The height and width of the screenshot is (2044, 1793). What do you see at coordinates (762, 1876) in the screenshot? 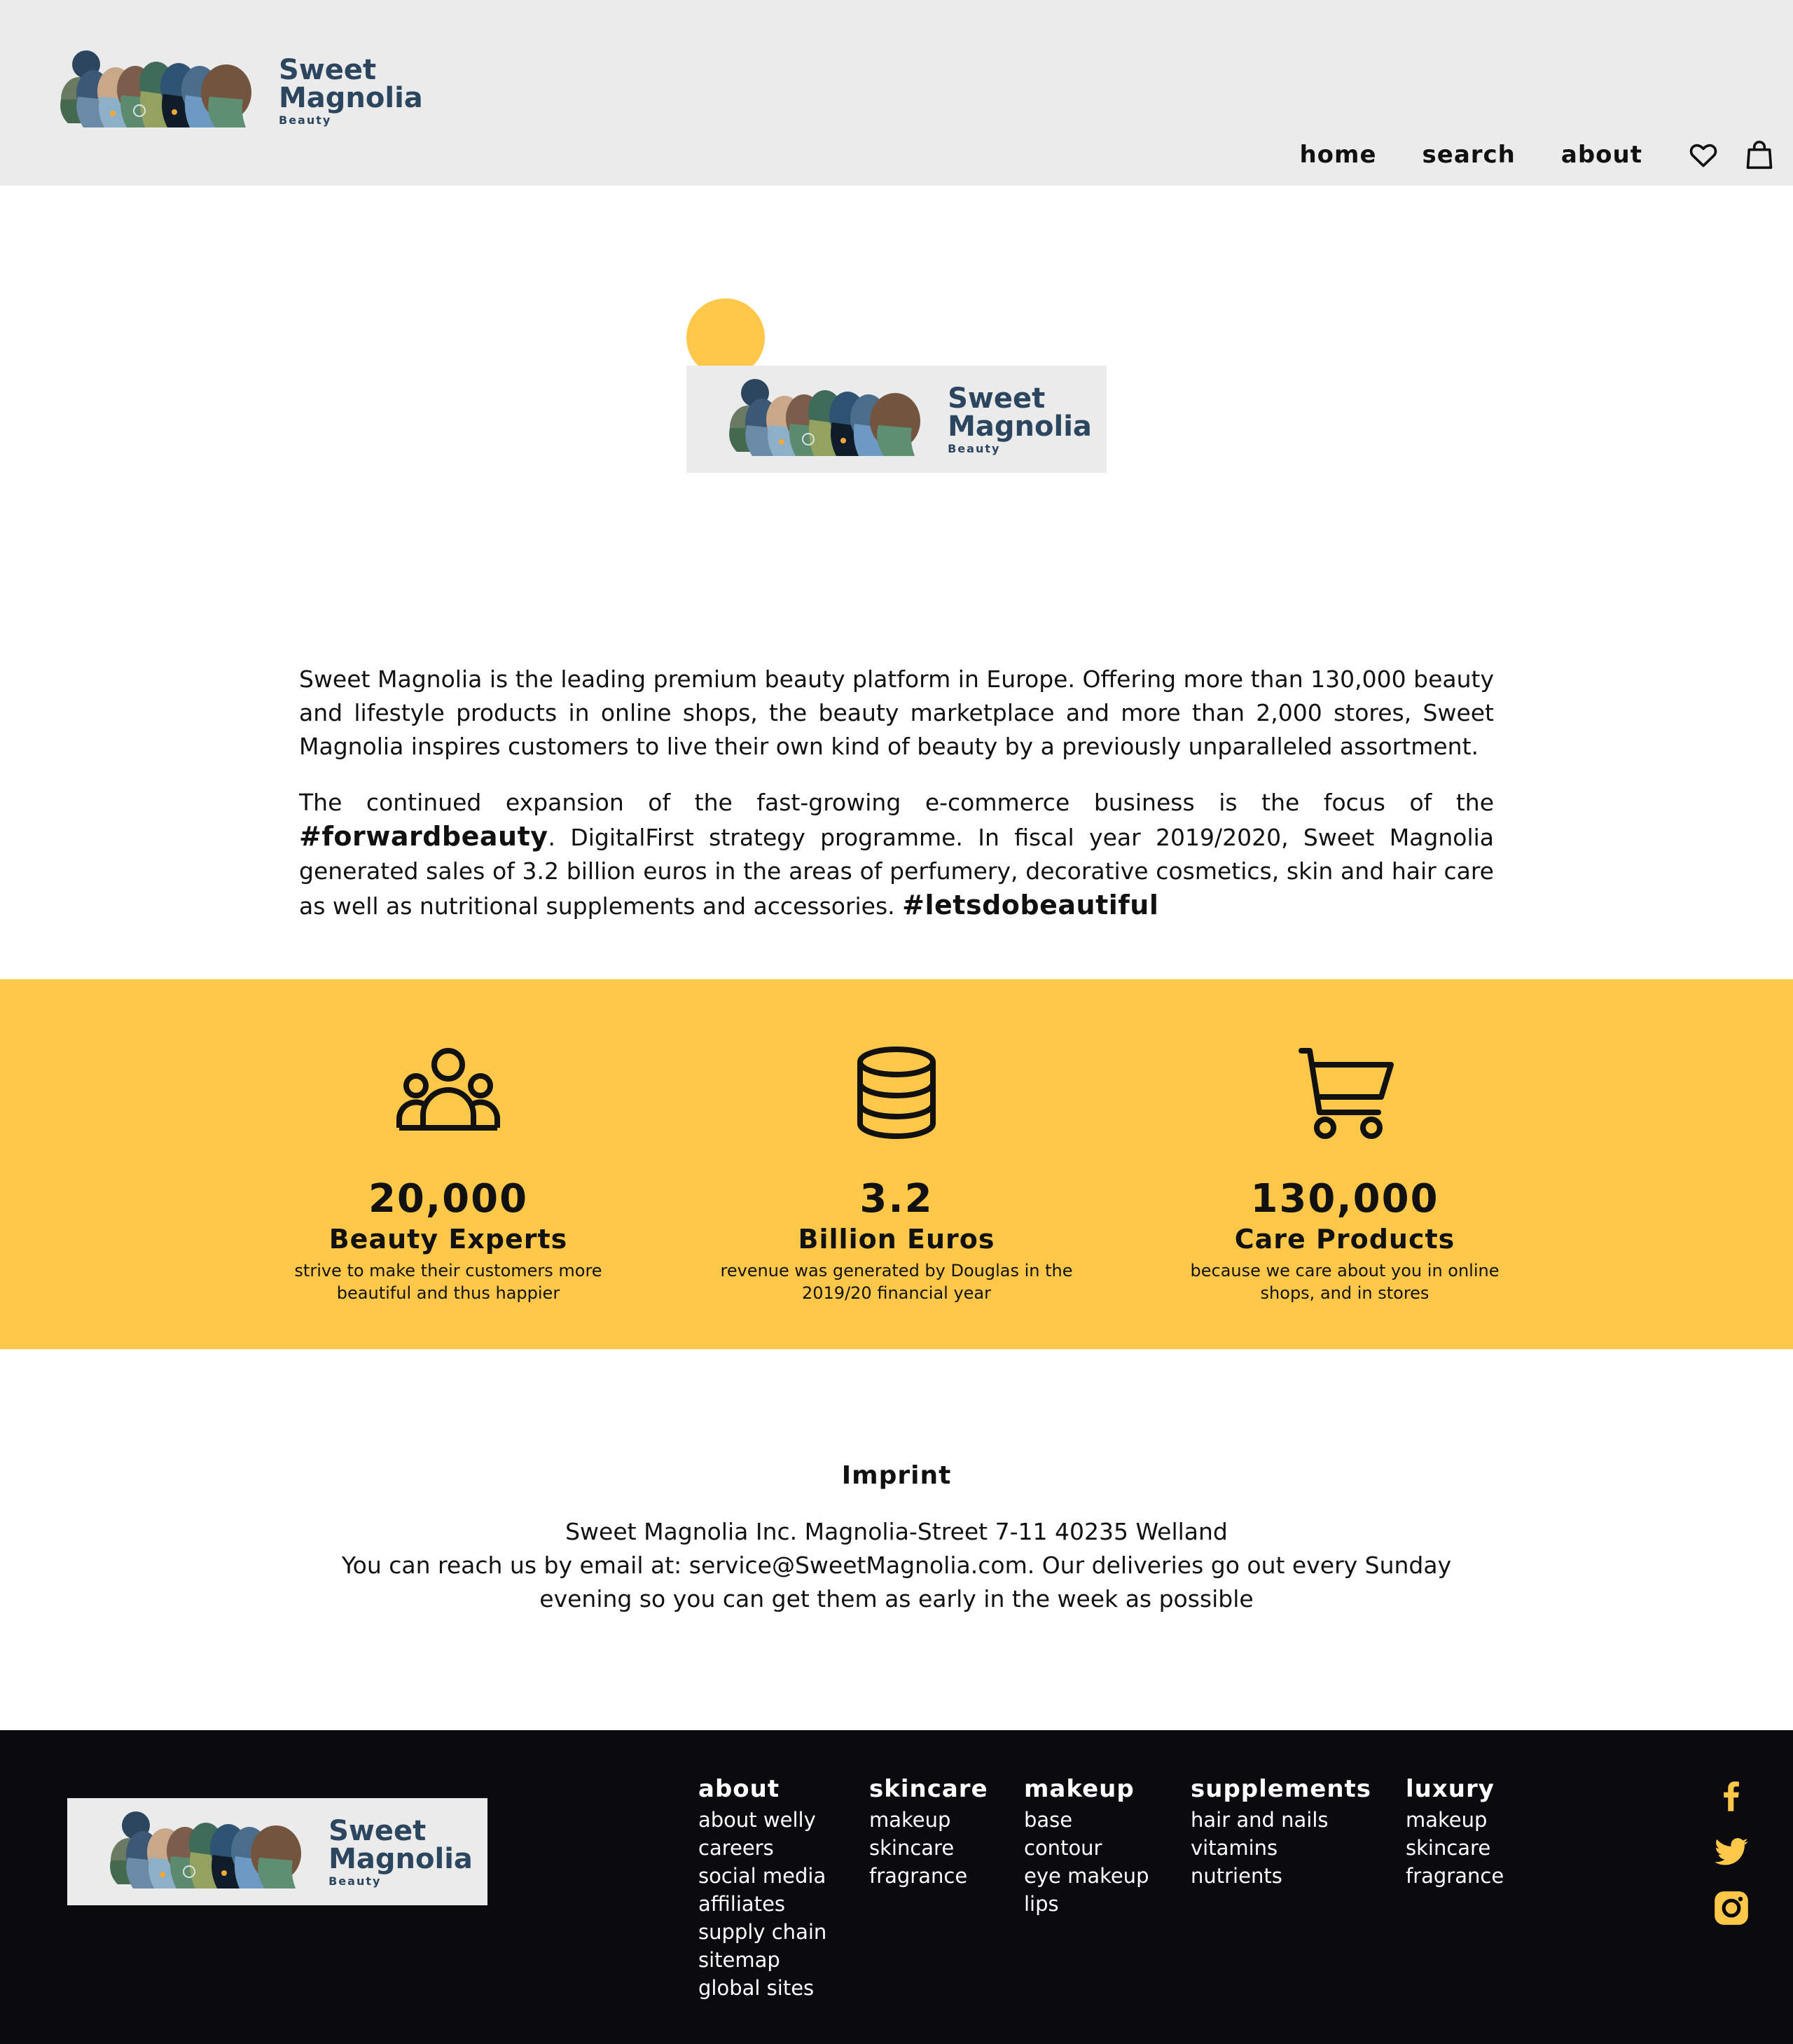
I see `footer-link: social media` at bounding box center [762, 1876].